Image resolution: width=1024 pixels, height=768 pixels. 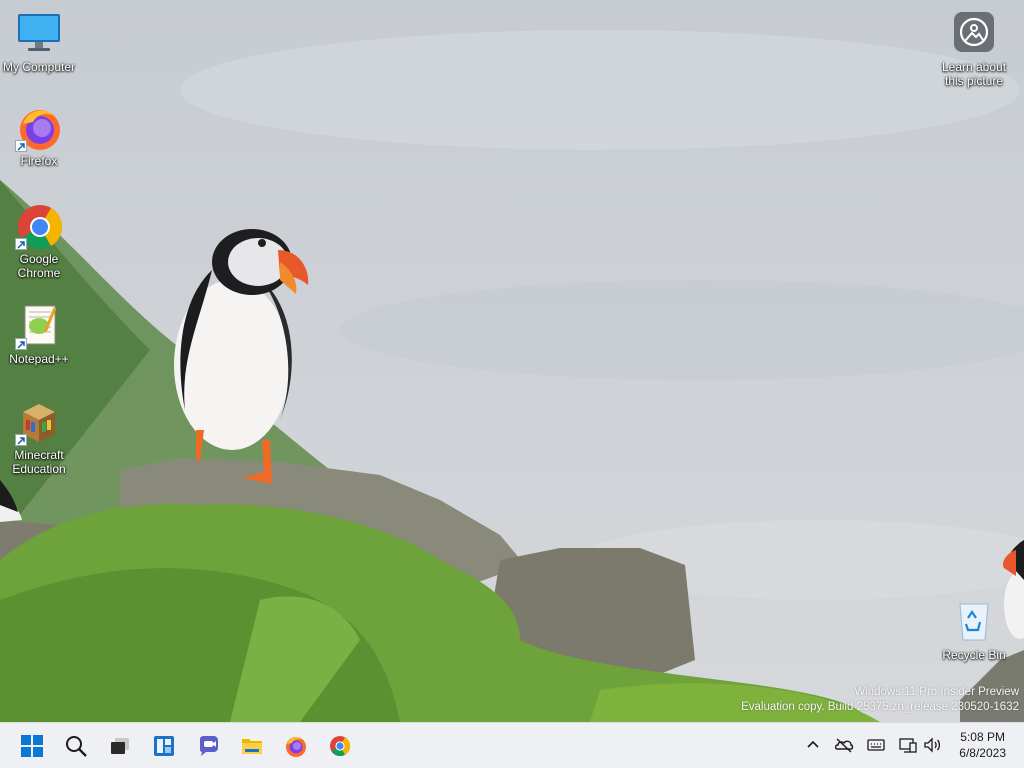 I want to click on firefox-taskbar-button, so click(x=296, y=746).